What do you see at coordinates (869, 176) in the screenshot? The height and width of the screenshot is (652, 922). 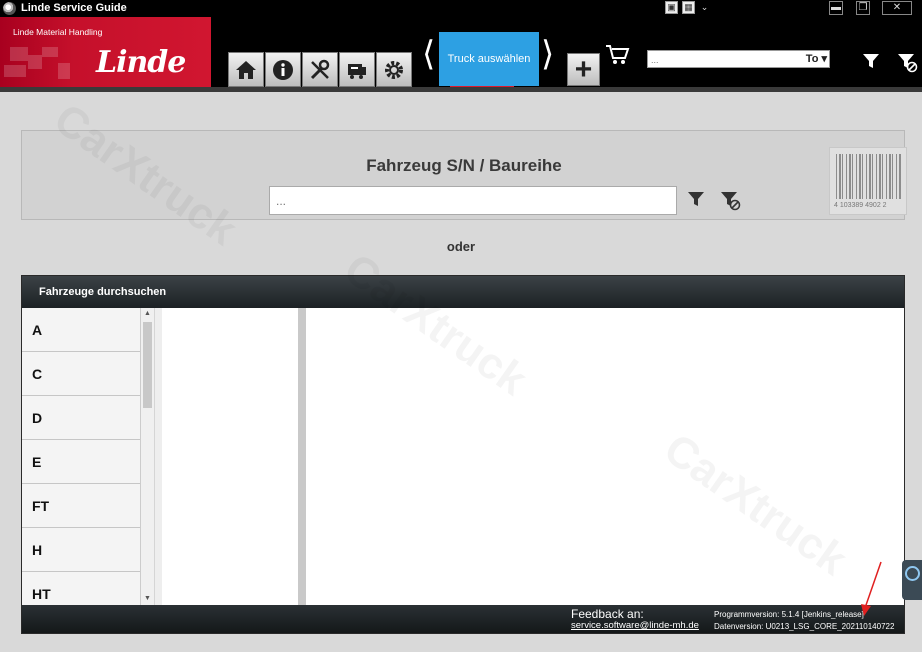 I see `barcode-icon` at bounding box center [869, 176].